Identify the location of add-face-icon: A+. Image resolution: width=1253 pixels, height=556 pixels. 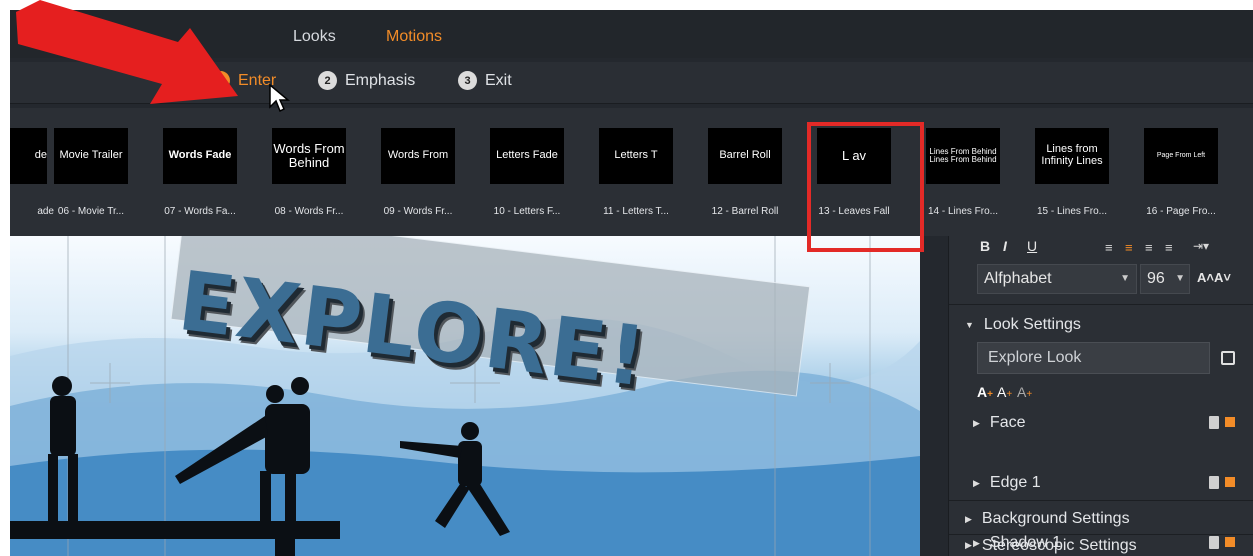
(985, 392).